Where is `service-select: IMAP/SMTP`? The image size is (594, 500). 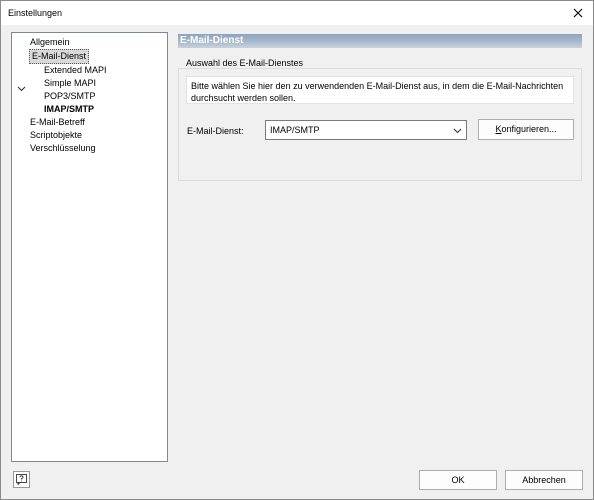 service-select: IMAP/SMTP is located at coordinates (366, 130).